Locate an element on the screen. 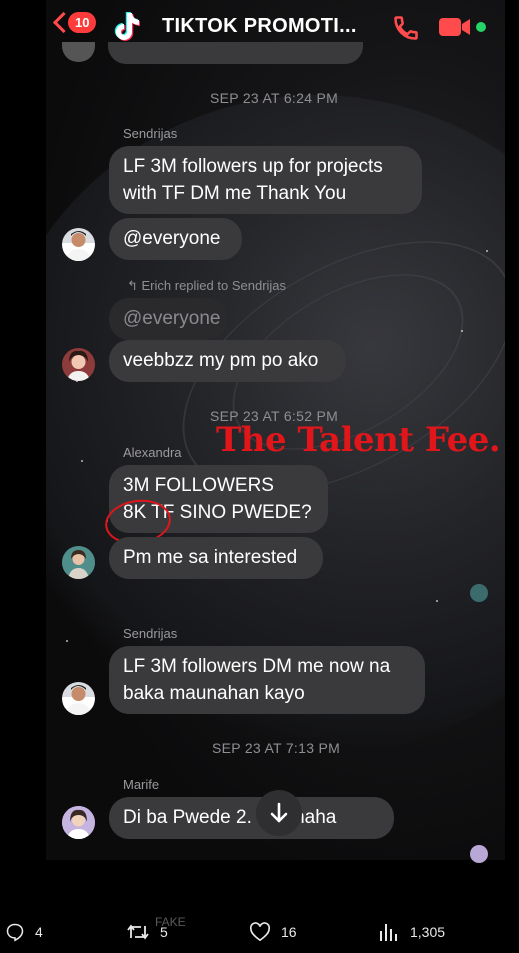  reply-indicator: ↰ Erich replied to Sendrijas is located at coordinates (206, 286).